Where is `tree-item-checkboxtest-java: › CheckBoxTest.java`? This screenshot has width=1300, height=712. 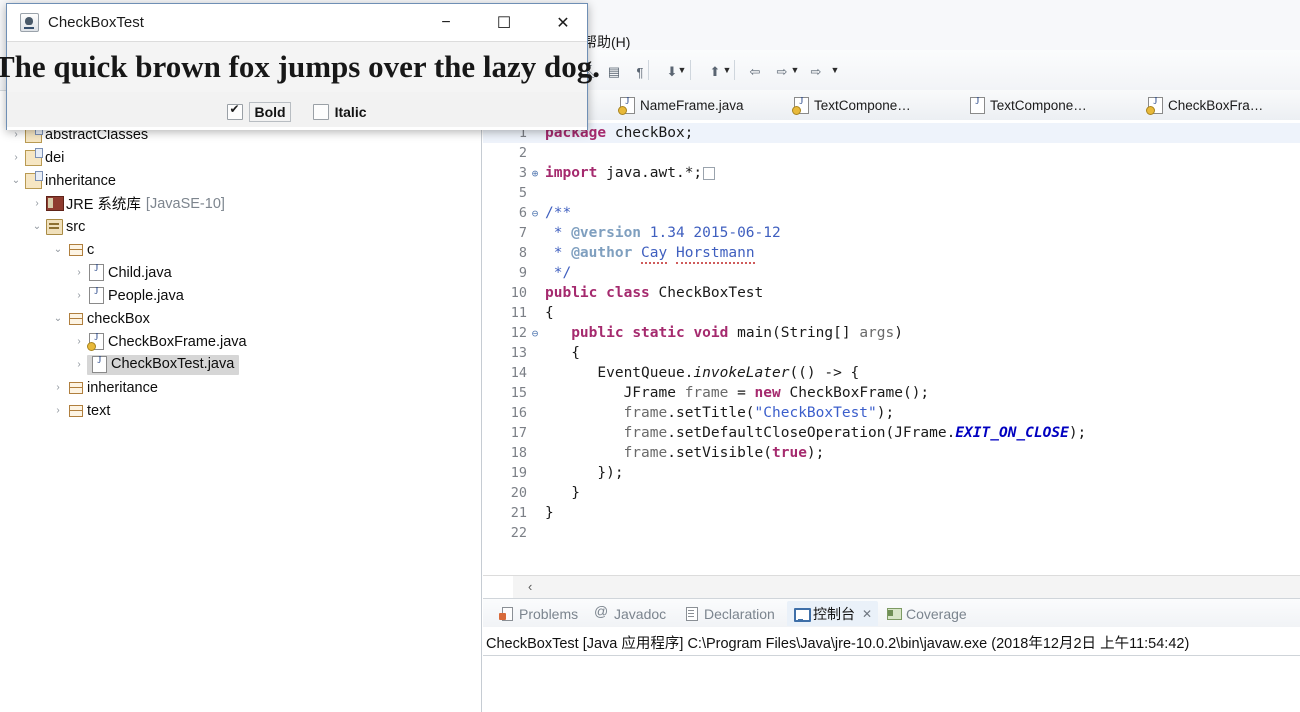 tree-item-checkboxtest-java: › CheckBoxTest.java is located at coordinates (155, 364).